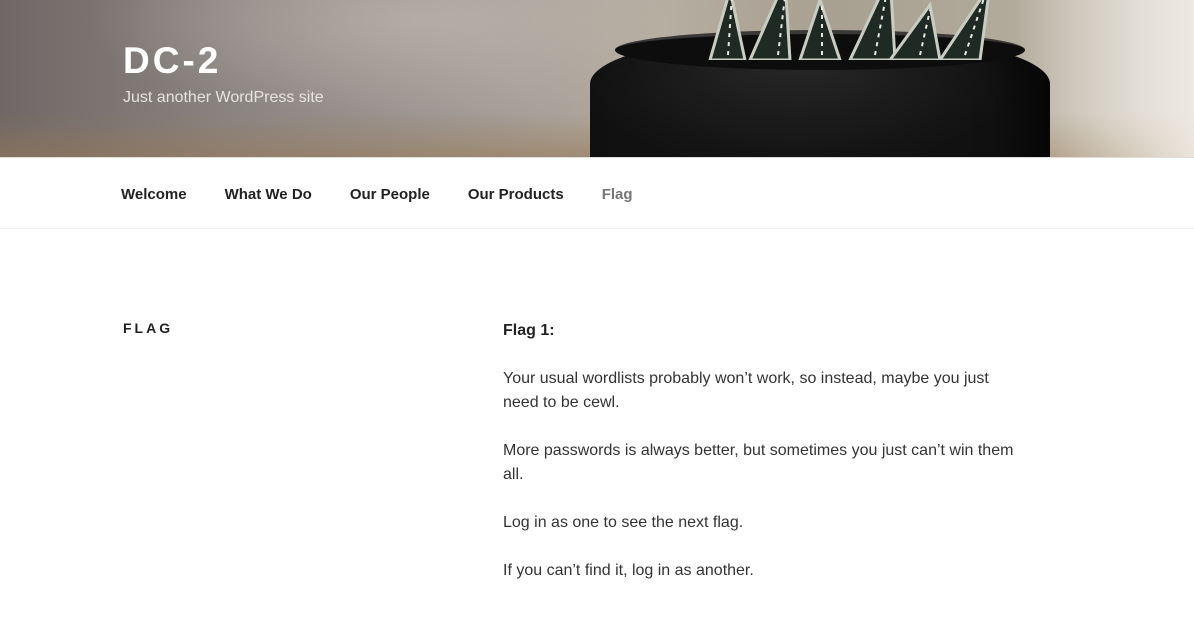  Describe the element at coordinates (623, 522) in the screenshot. I see `content-paragraph: Log in as one to see the next flag.` at that location.